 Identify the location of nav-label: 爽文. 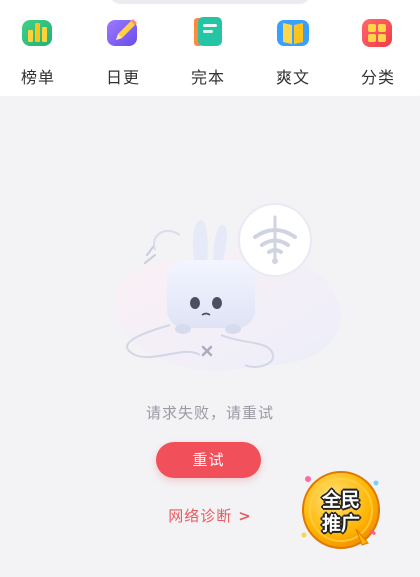
(292, 77).